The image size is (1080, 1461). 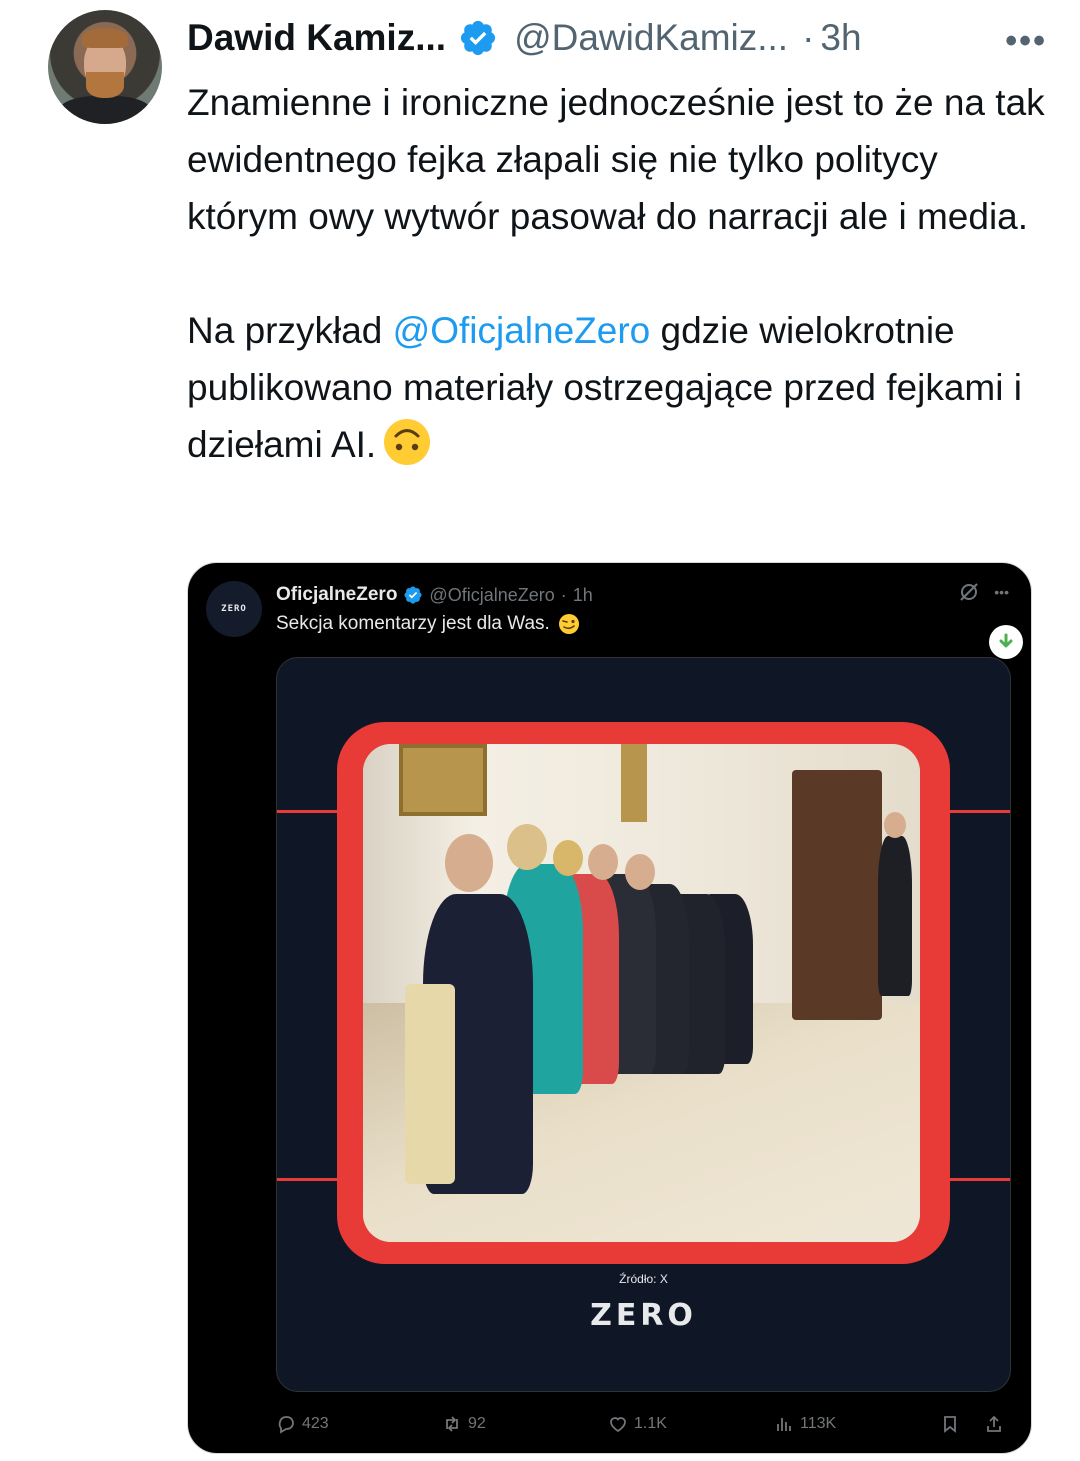 I want to click on views-count: 113K, so click(x=818, y=1423).